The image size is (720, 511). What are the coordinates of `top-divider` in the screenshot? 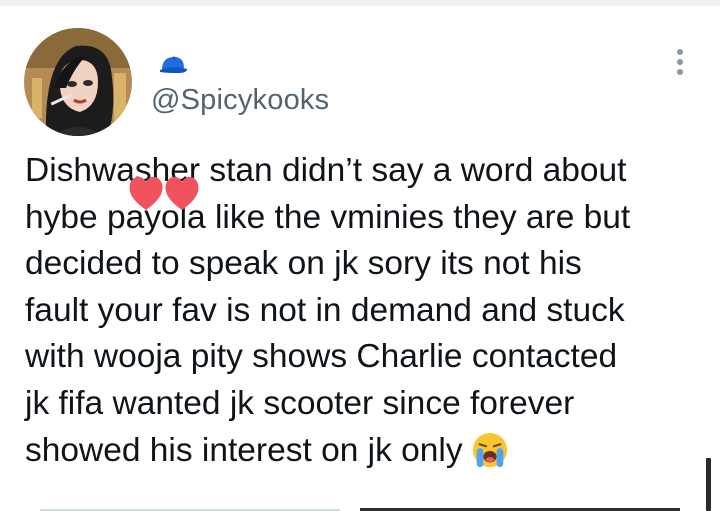 It's located at (360, 3).